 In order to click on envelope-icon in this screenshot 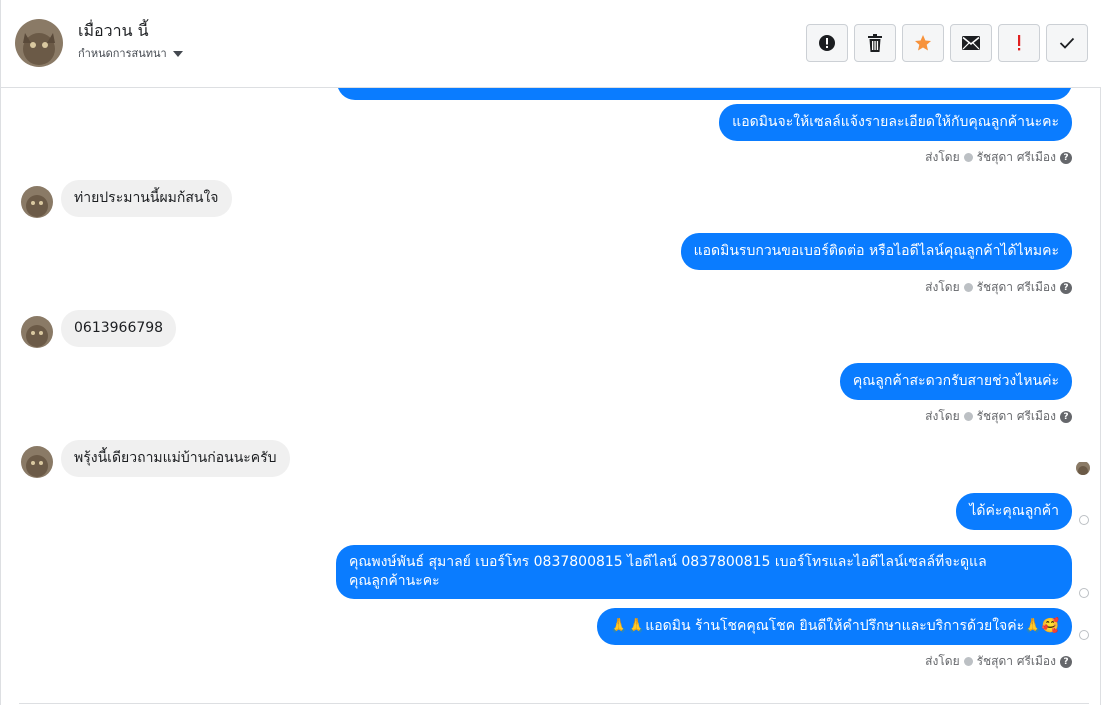, I will do `click(971, 43)`.